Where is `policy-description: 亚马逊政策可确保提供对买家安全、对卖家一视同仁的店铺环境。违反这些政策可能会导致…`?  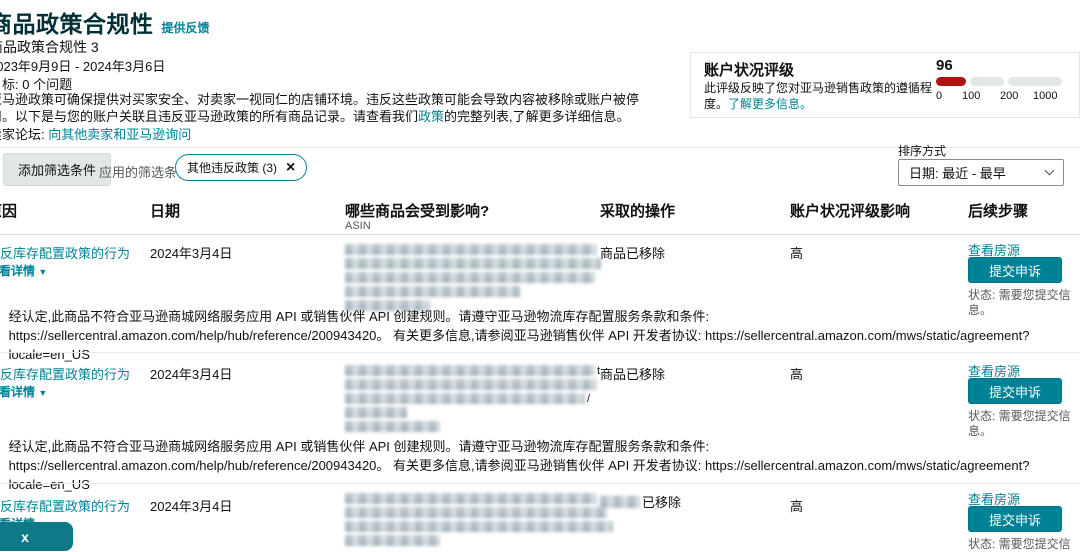
policy-description: 亚马逊政策可确保提供对买家安全、对卖家一视同仁的店铺环境。违反这些政策可能会导致… is located at coordinates (320, 108).